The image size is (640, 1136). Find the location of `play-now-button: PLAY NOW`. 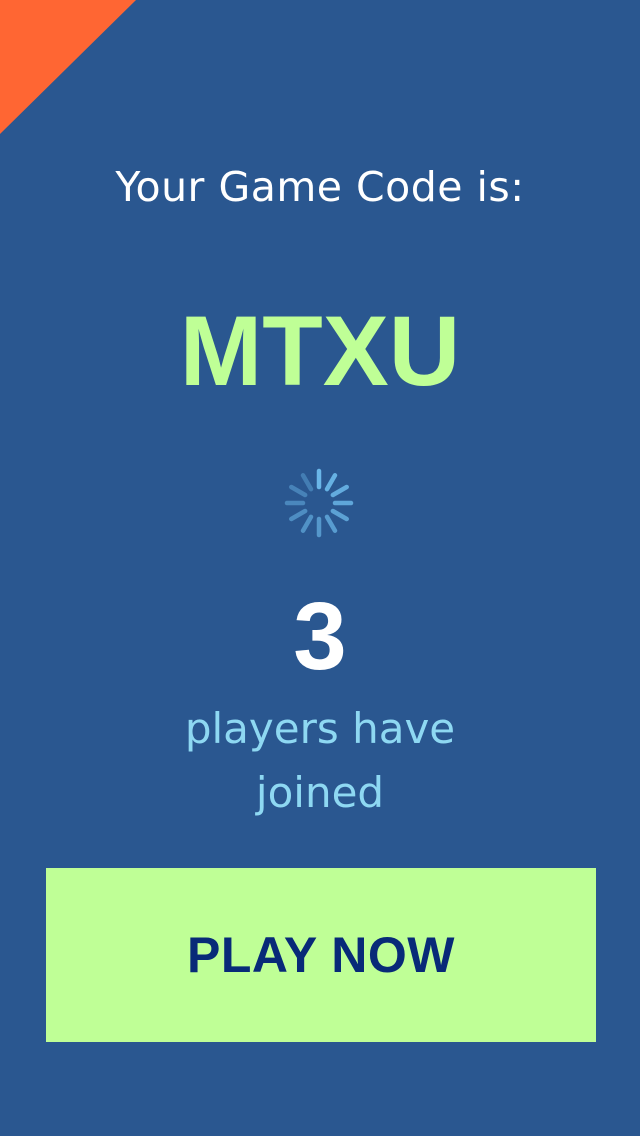

play-now-button: PLAY NOW is located at coordinates (321, 955).